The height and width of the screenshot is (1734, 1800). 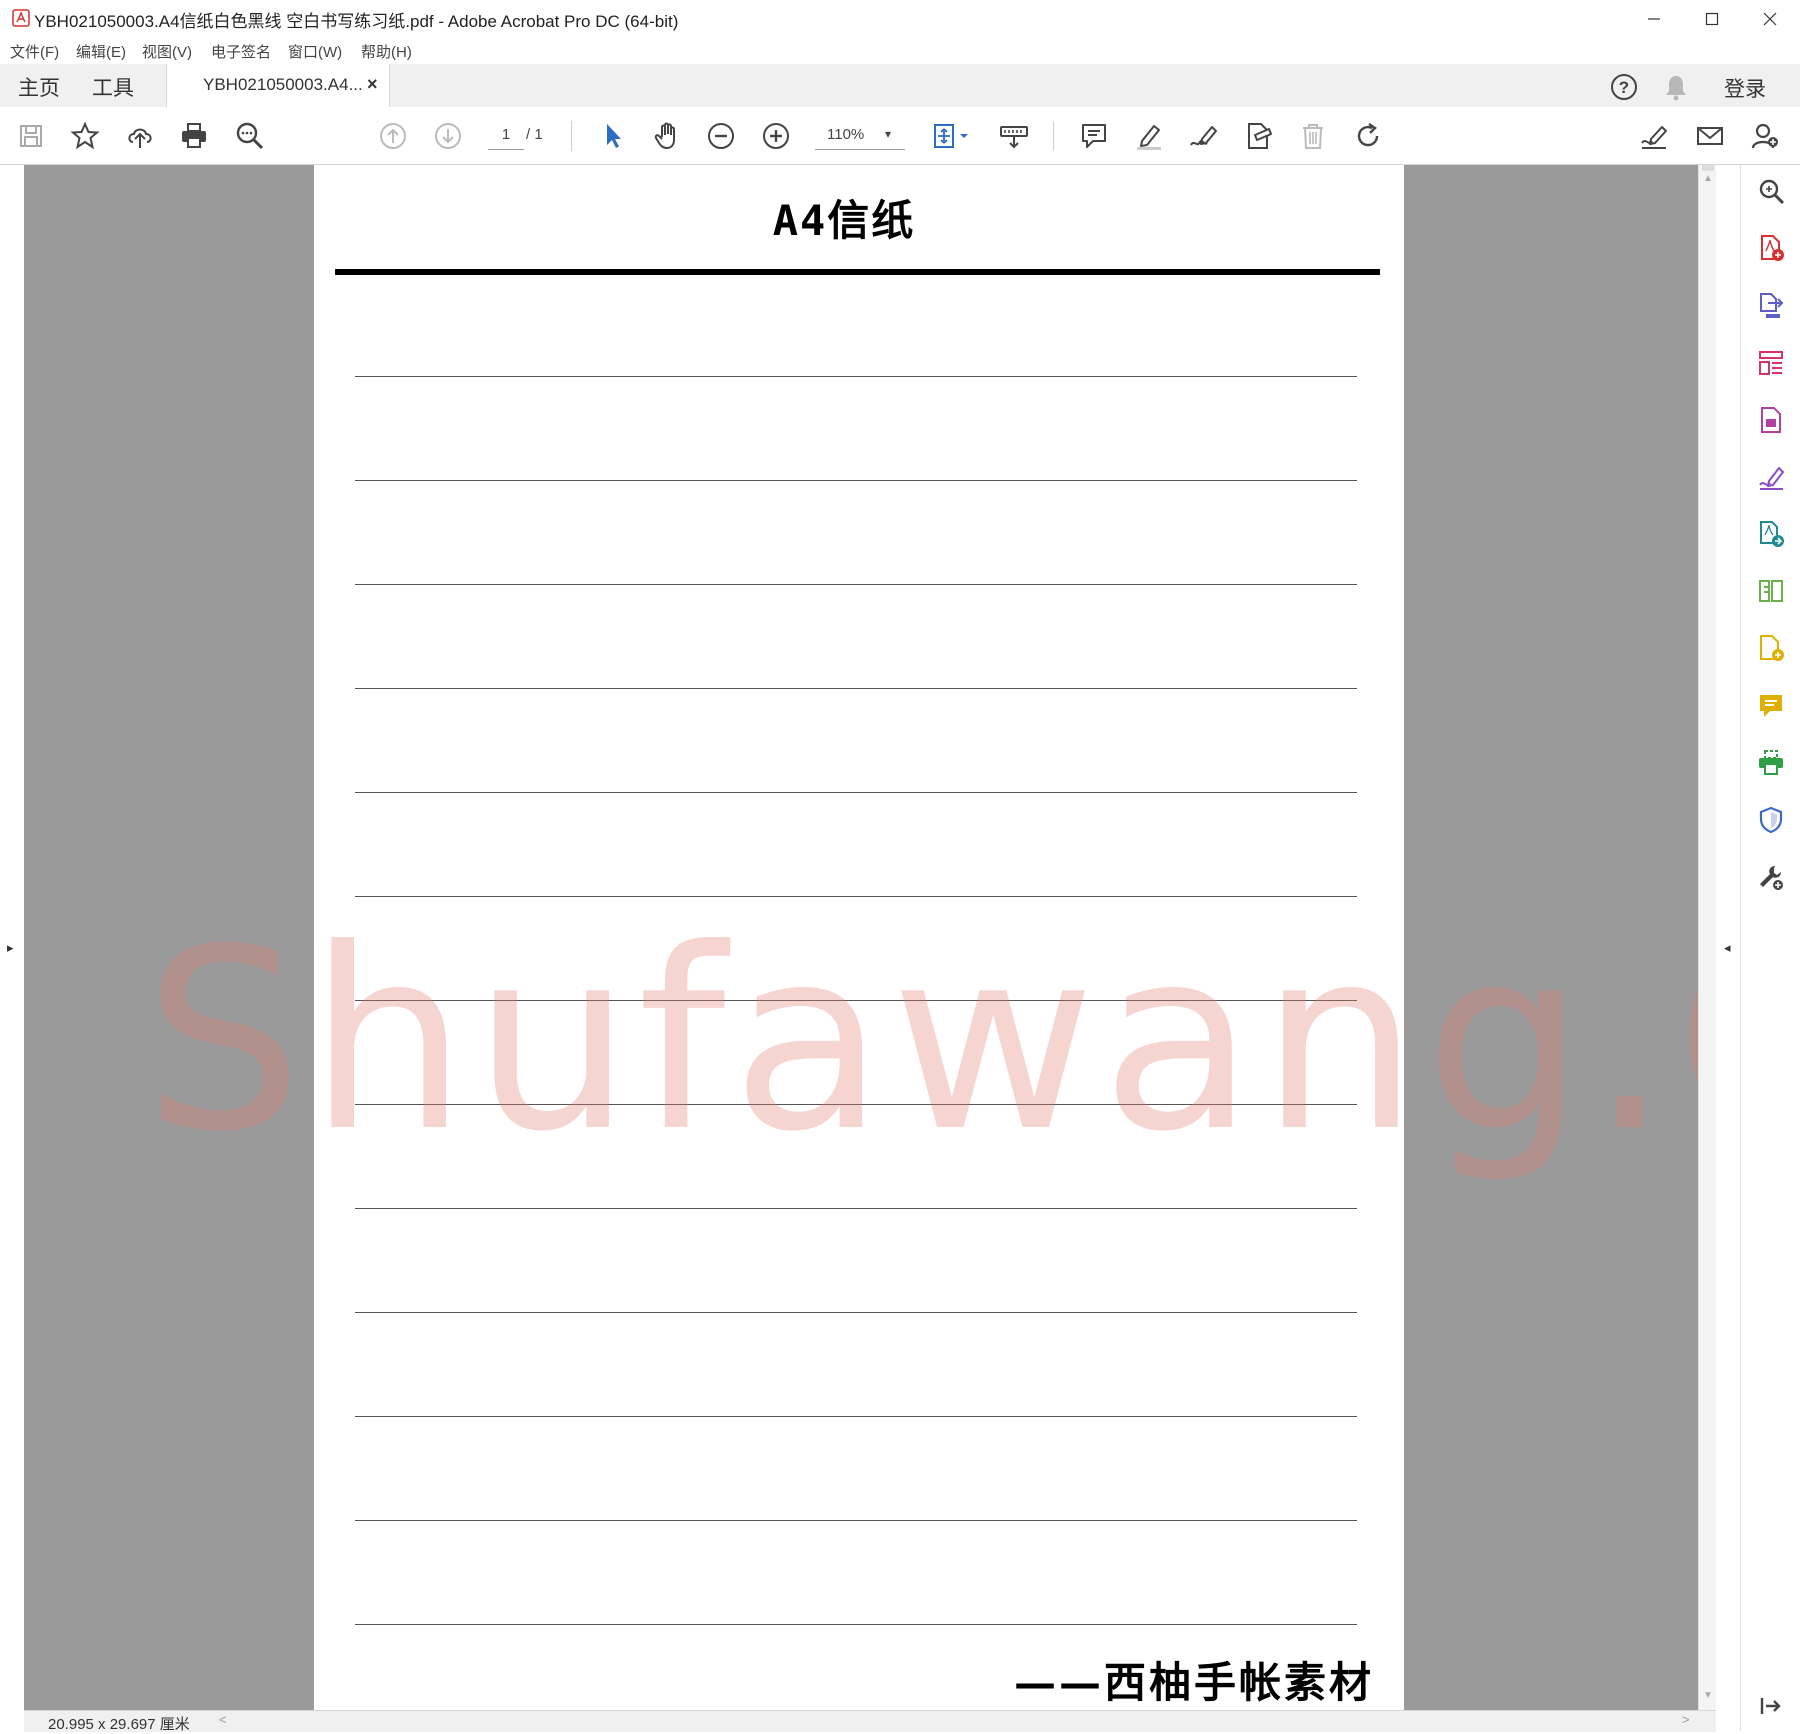 I want to click on page-number-input: 1, so click(x=506, y=135).